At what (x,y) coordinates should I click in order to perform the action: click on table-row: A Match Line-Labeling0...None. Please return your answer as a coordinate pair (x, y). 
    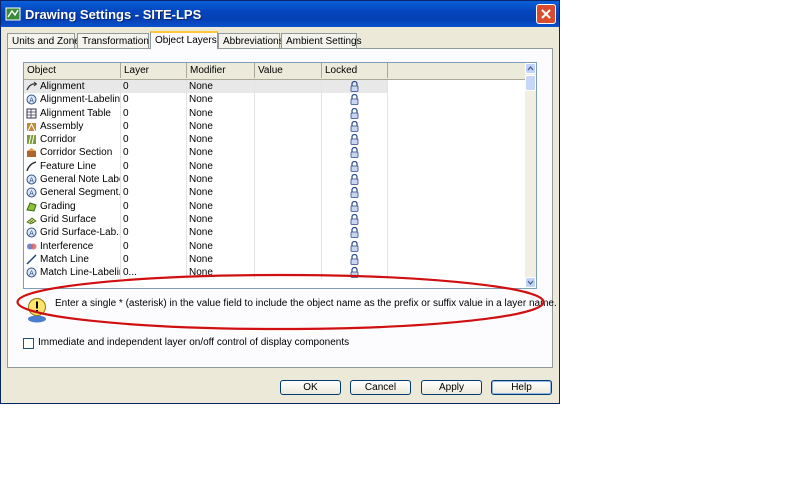
    Looking at the image, I should click on (206, 273).